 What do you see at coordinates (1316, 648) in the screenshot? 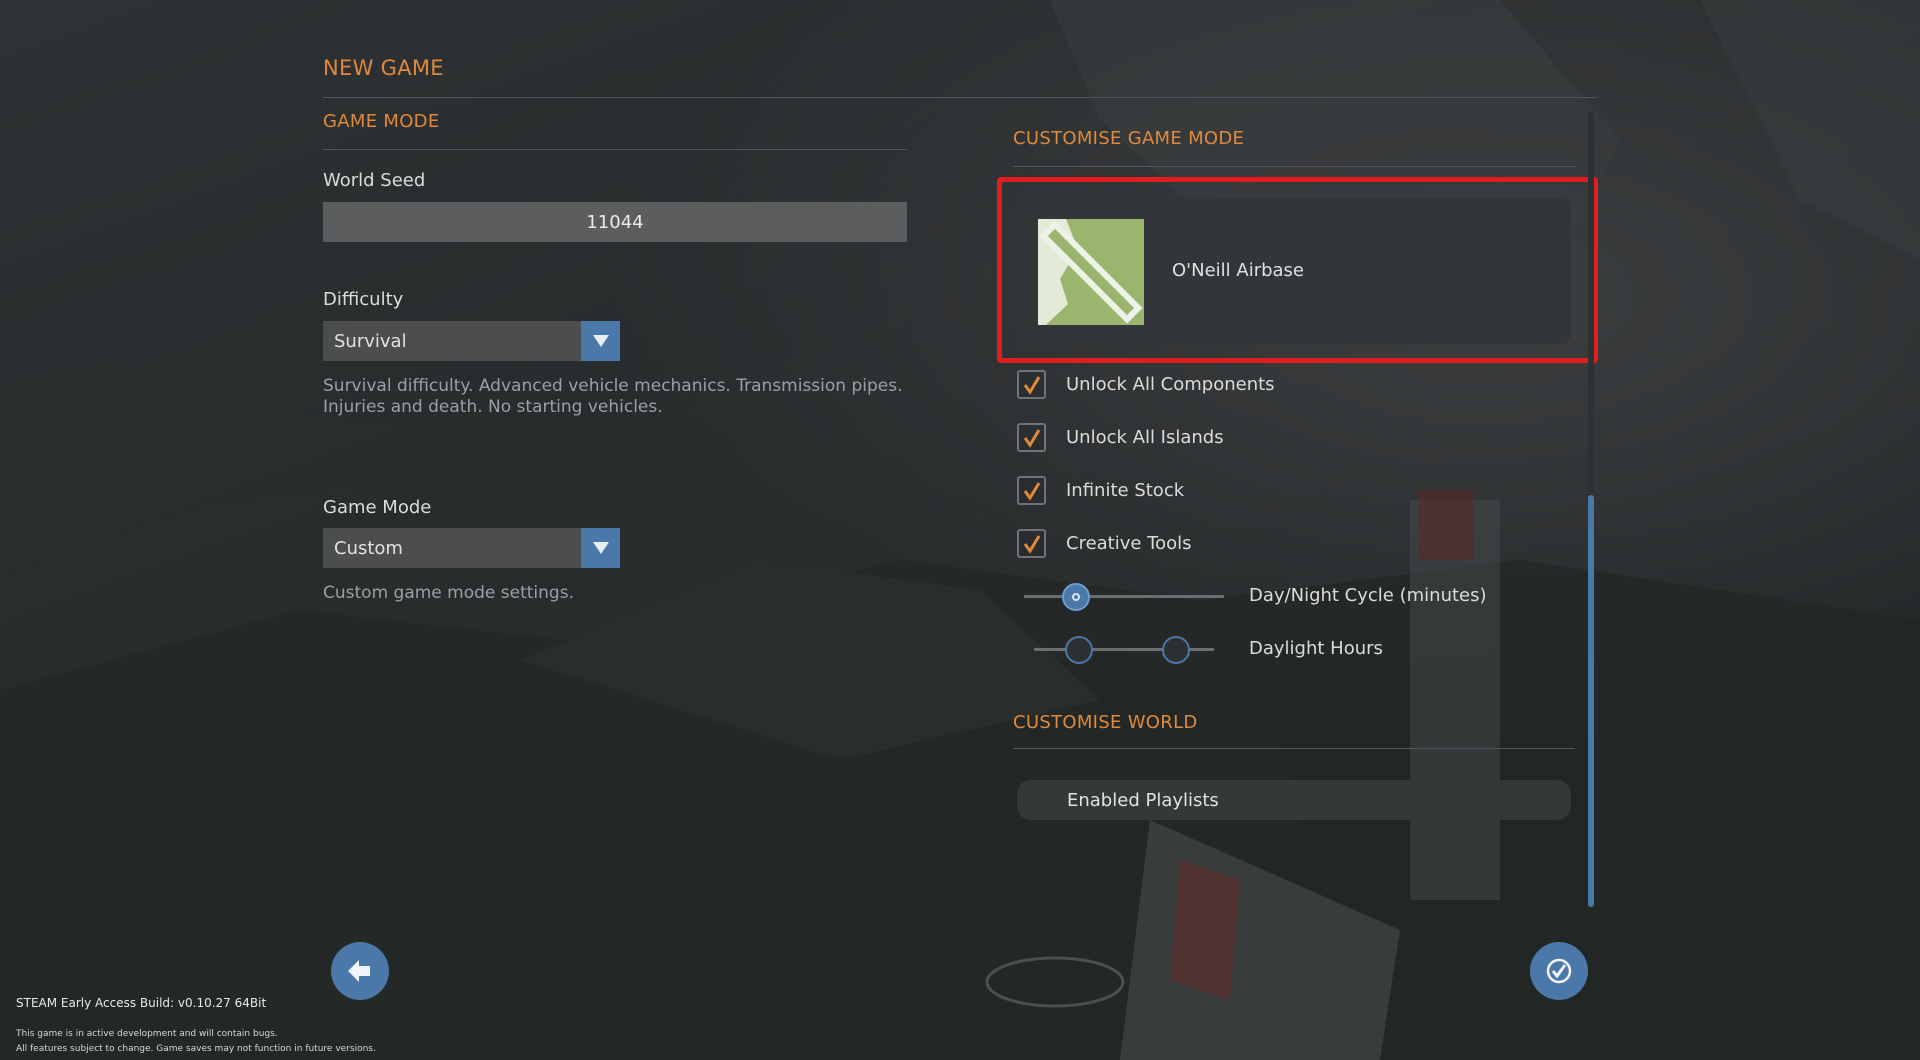
I see `daylight-label: Daylight Hours` at bounding box center [1316, 648].